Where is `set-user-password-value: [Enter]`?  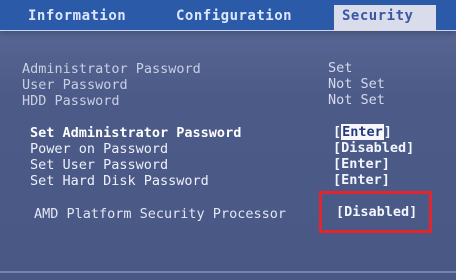 set-user-password-value: [Enter] is located at coordinates (361, 164).